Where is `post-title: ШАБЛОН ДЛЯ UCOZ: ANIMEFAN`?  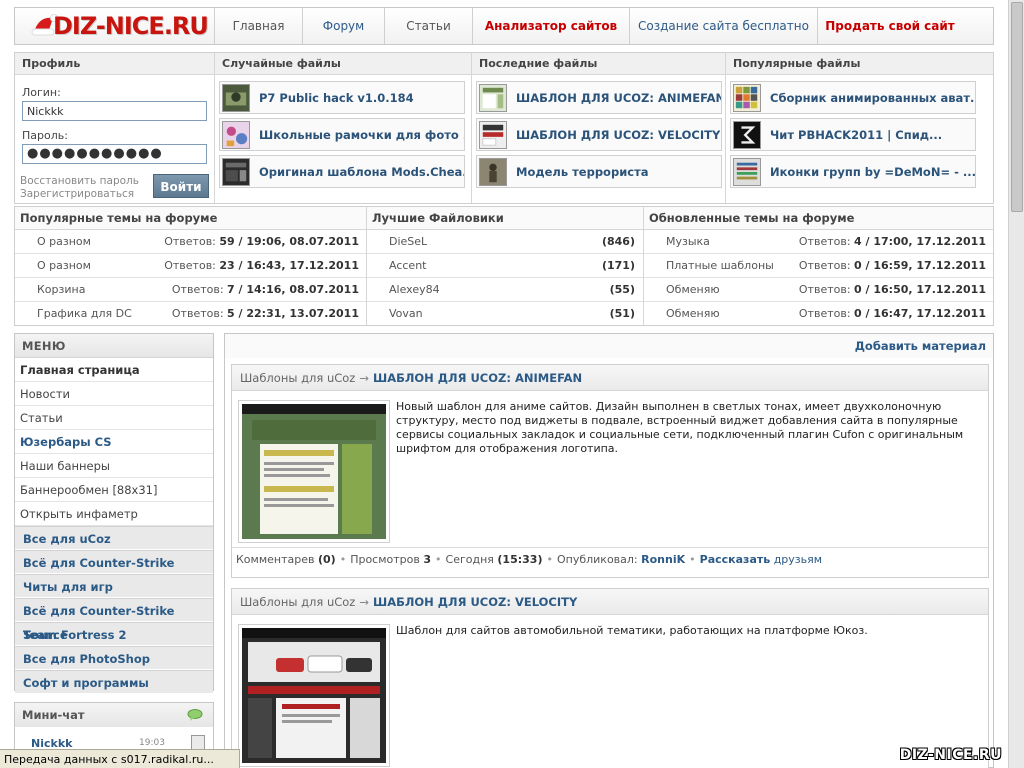
post-title: ШАБЛОН ДЛЯ UCOZ: ANIMEFAN is located at coordinates (477, 378).